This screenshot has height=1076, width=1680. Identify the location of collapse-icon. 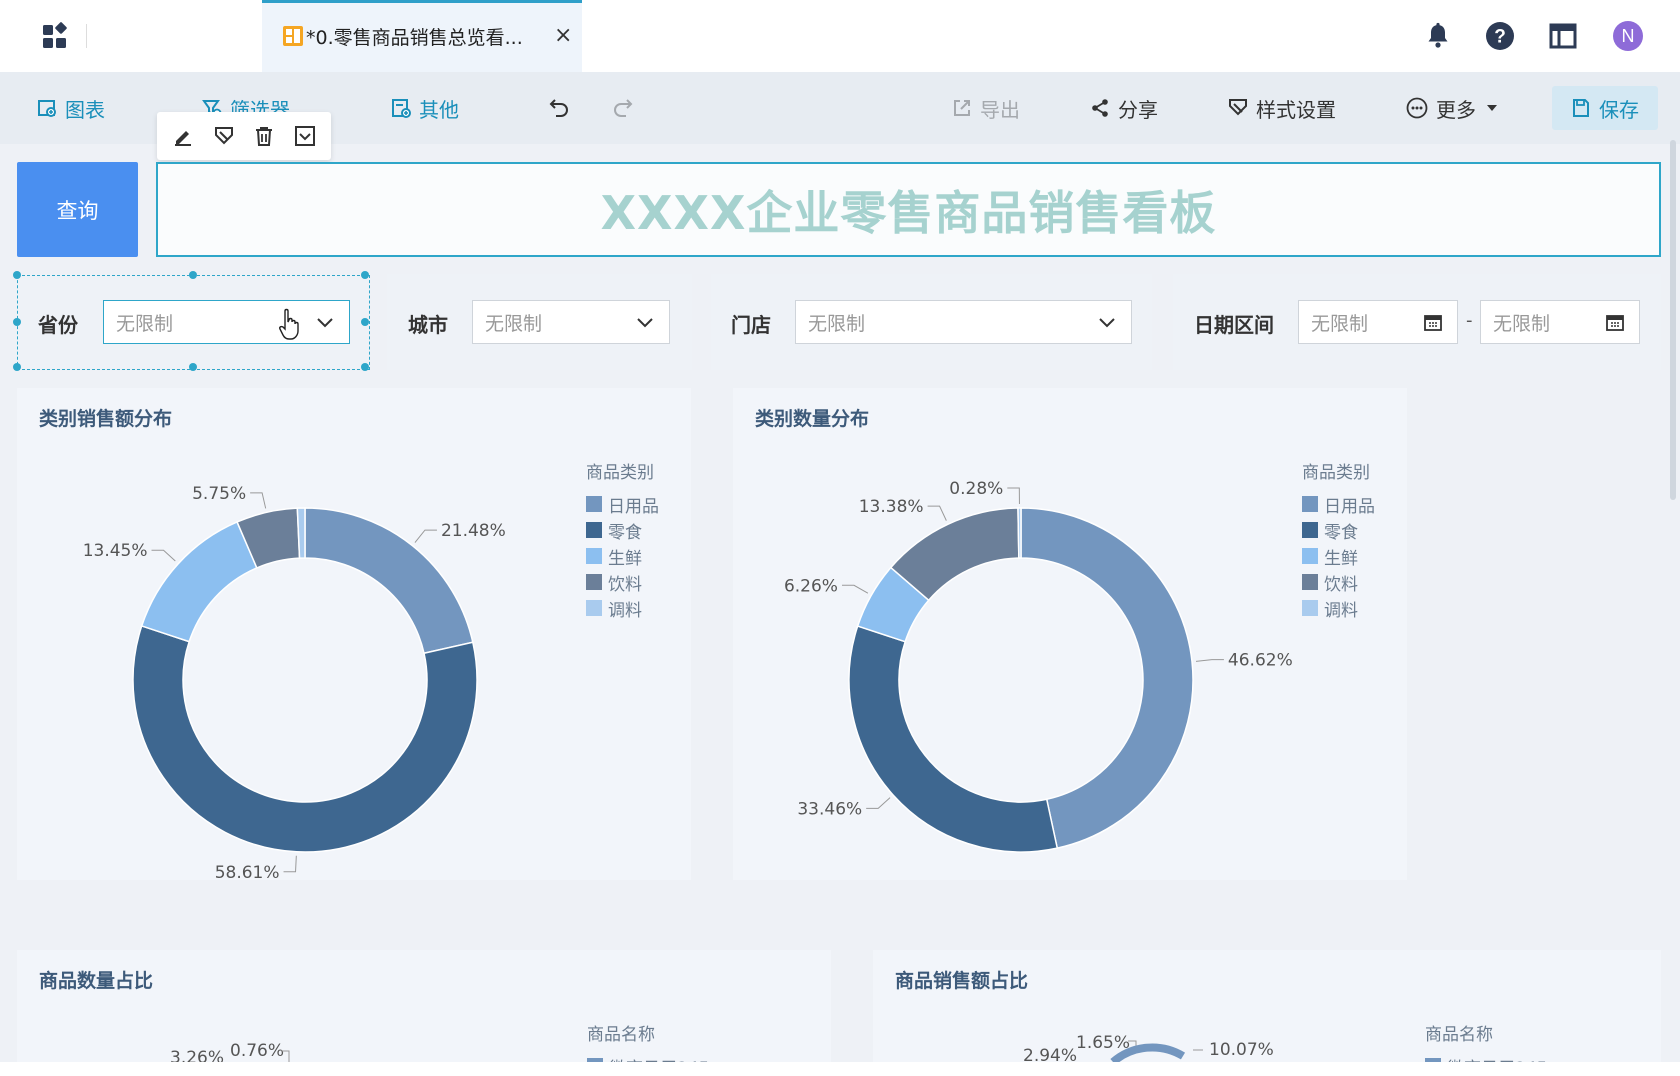
(305, 136).